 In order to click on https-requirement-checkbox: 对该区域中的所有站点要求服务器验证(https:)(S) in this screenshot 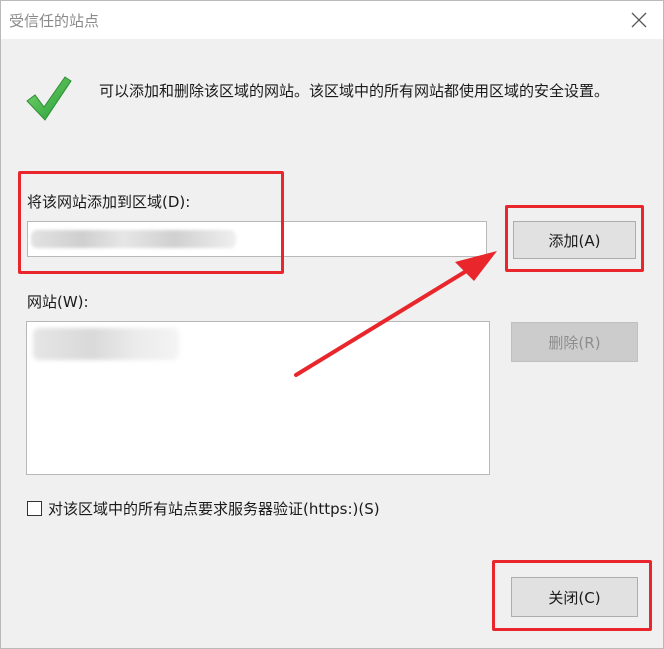, I will do `click(203, 508)`.